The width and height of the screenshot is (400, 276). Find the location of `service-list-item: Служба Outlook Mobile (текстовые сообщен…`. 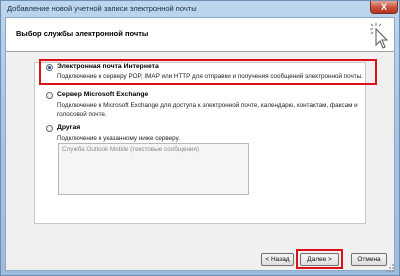

service-list-item: Служба Outlook Mobile (текстовые сообщен… is located at coordinates (130, 149).